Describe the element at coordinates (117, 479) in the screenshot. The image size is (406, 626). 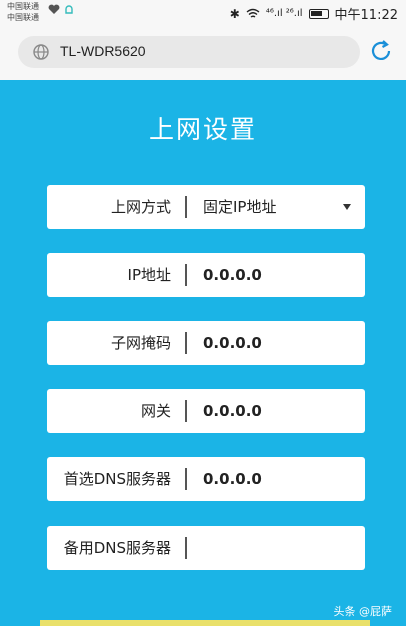
I see `primary-dns-label: 首选DNS服务器` at that location.